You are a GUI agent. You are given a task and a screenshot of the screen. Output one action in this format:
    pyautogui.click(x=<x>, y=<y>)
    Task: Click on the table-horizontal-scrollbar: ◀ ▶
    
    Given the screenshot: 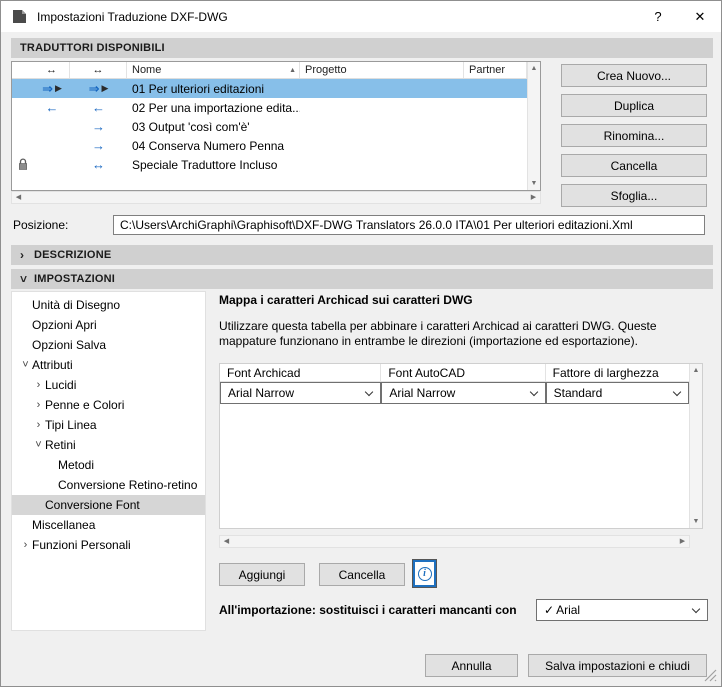 What is the action you would take?
    pyautogui.click(x=454, y=541)
    